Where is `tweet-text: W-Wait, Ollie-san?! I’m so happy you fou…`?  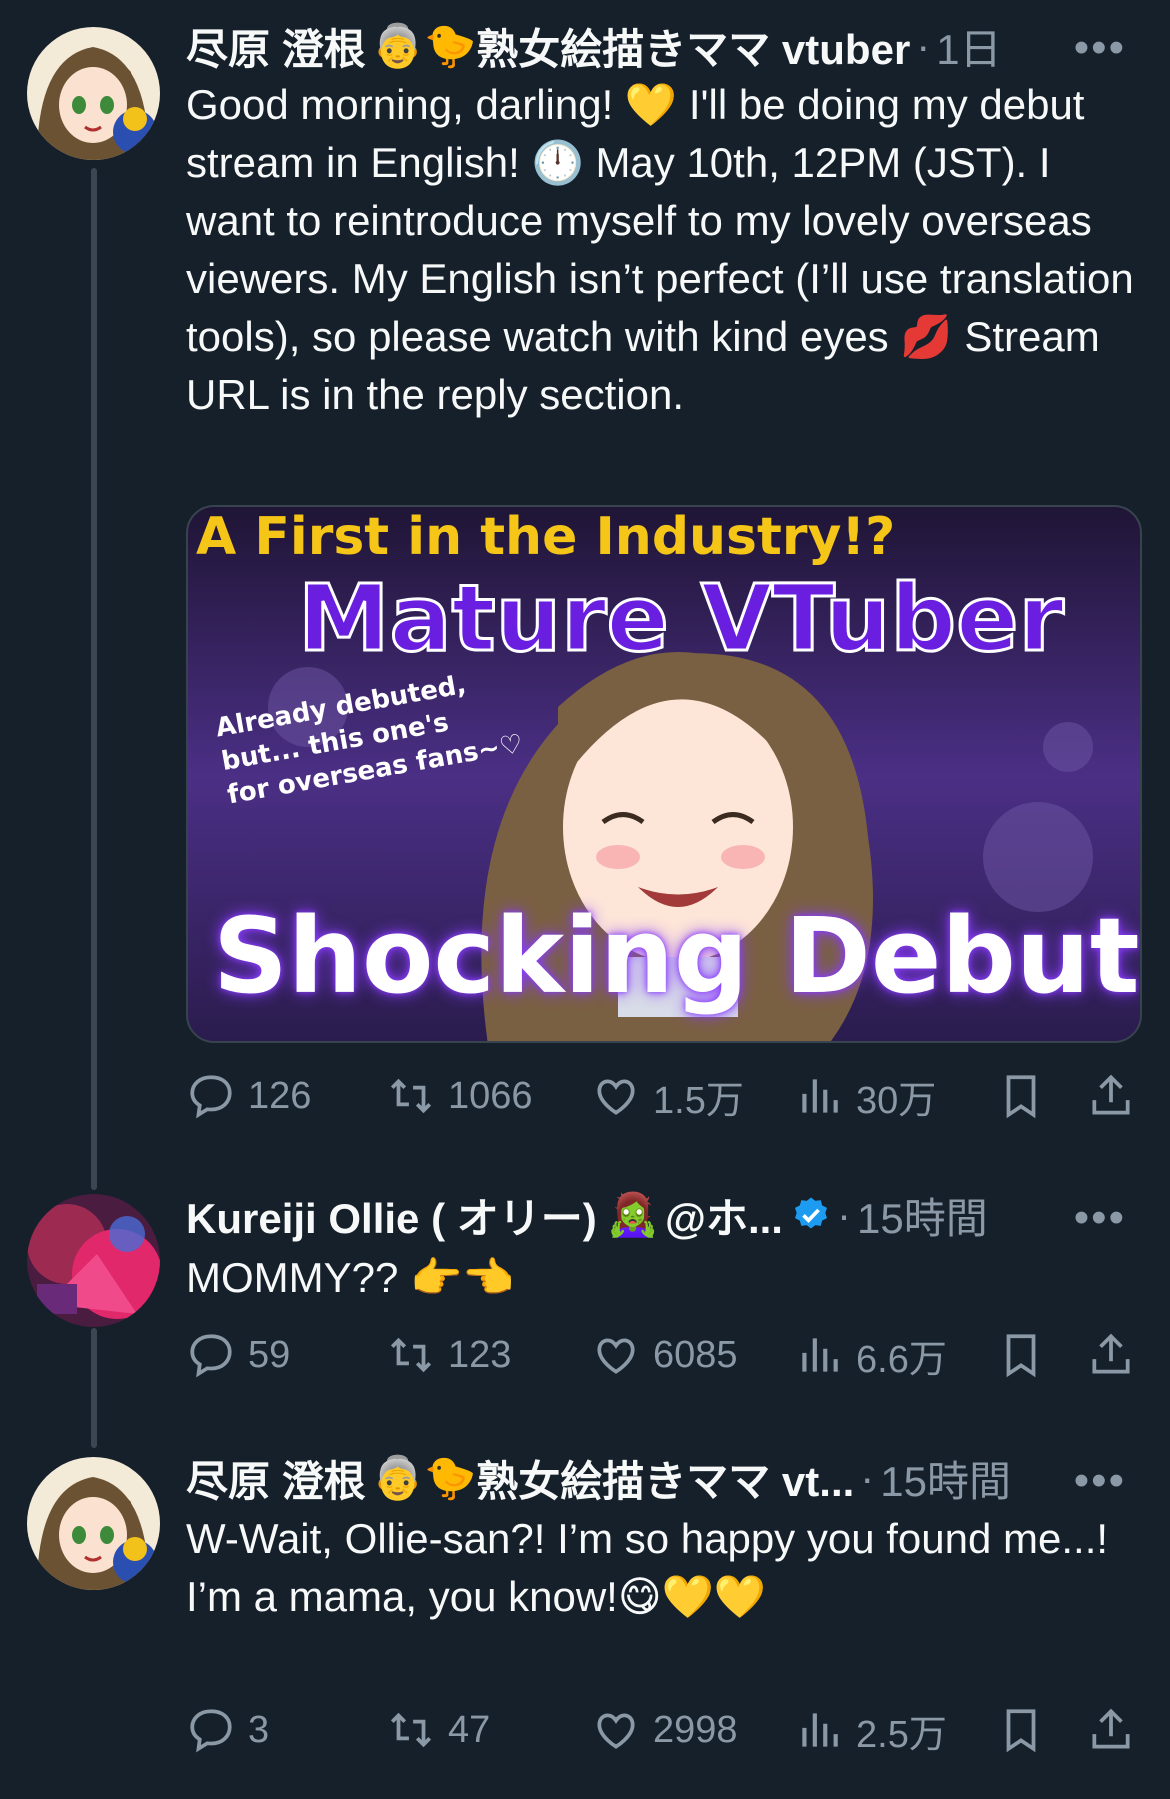
tweet-text: W-Wait, Ollie-san?! I’m so happy you fou… is located at coordinates (647, 1567).